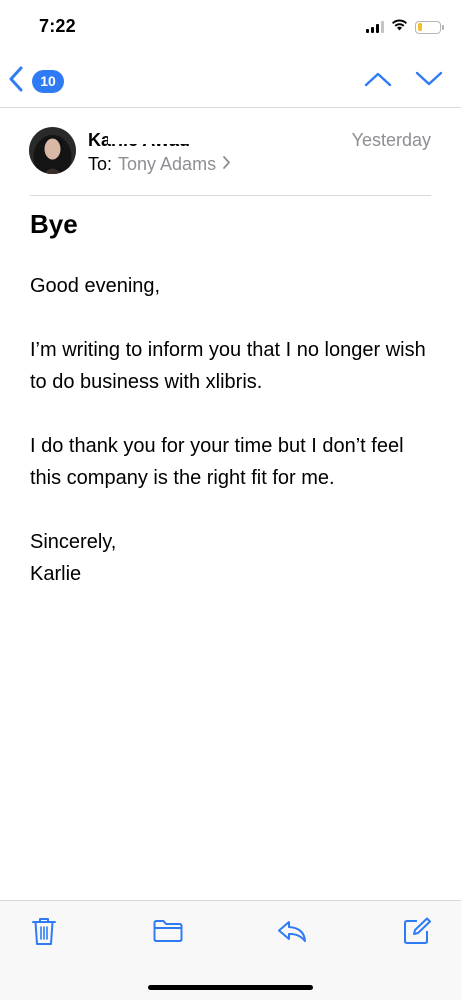  I want to click on next-message-button, so click(429, 81).